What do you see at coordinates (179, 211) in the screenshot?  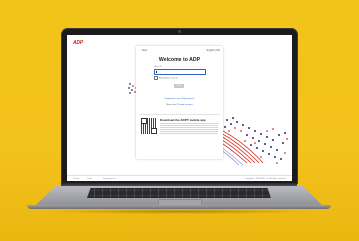 I see `laptop-shadow` at bounding box center [179, 211].